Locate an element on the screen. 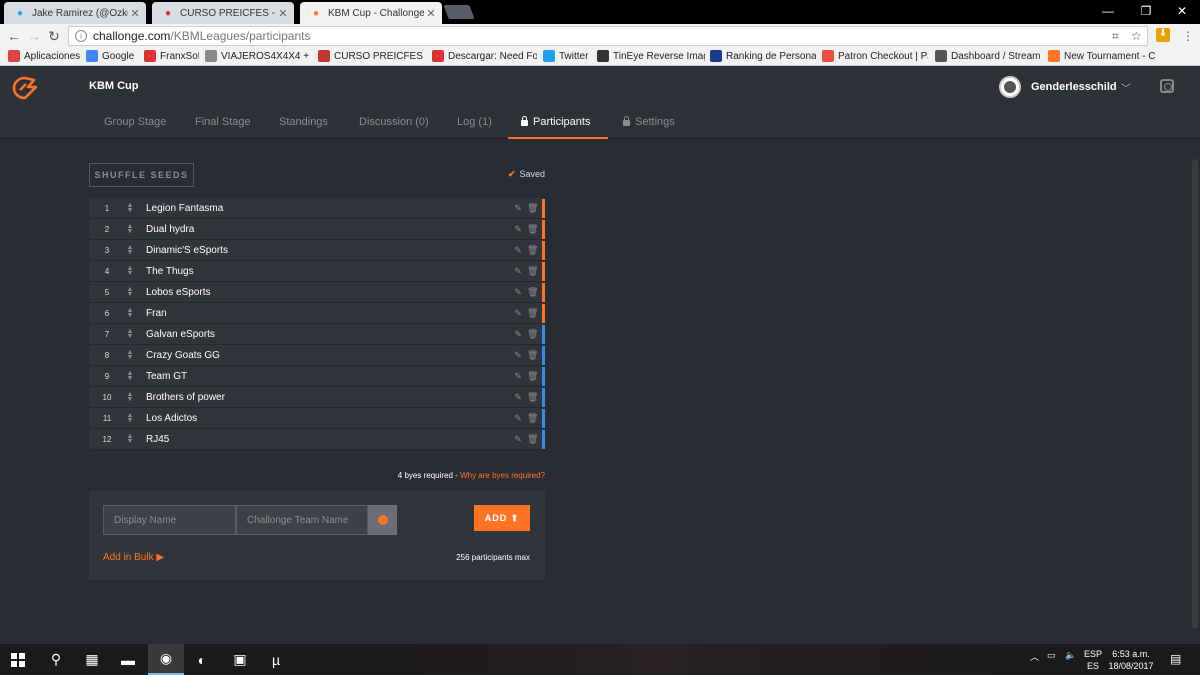  reload-icon: ↻ is located at coordinates (54, 36).